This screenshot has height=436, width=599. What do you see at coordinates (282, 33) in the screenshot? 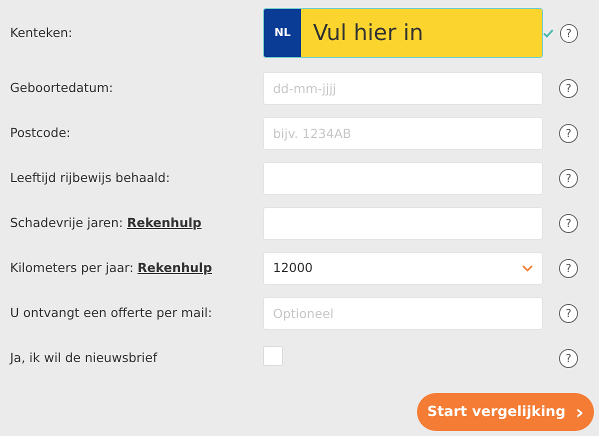
I see `country-code: NL` at bounding box center [282, 33].